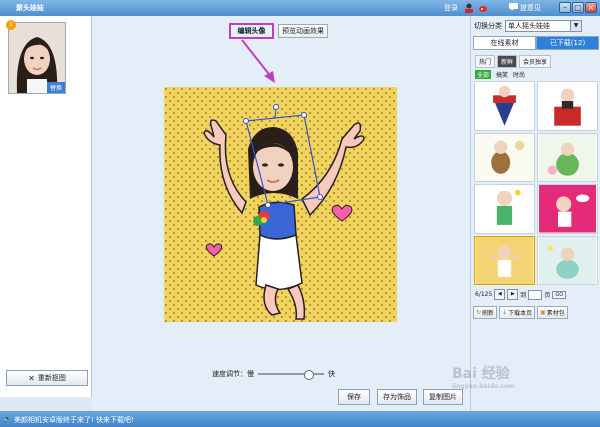 This screenshot has height=427, width=600. I want to click on watermark-sub: jingyan.baidu.com, so click(483, 386).